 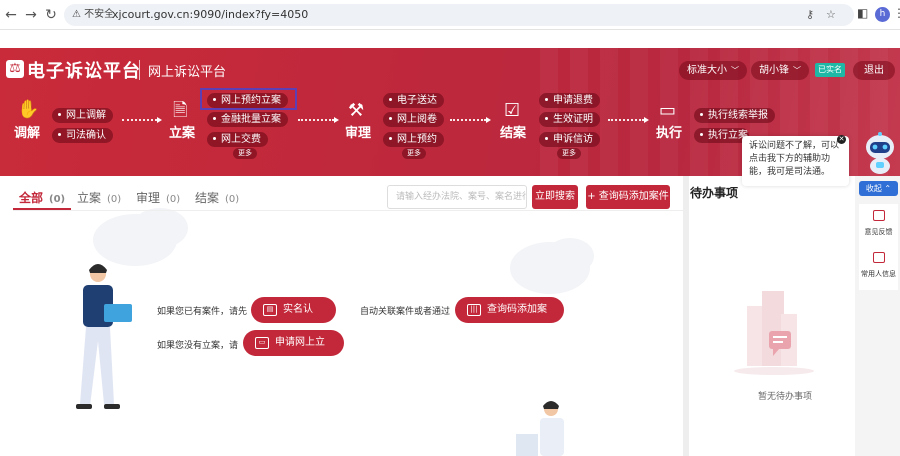 What do you see at coordinates (509, 319) in the screenshot?
I see `query-code-add-button: ||| 查询码添加案件` at bounding box center [509, 319].